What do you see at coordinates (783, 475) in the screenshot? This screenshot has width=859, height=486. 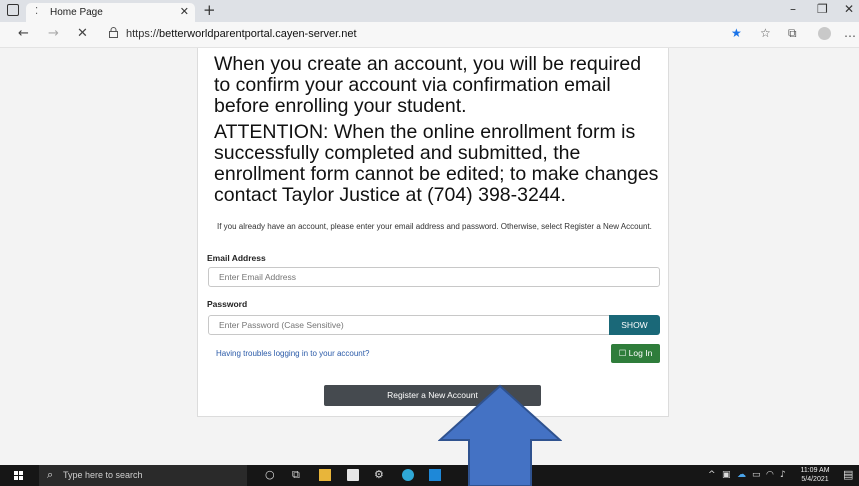 I see `volume-icon: ♪` at bounding box center [783, 475].